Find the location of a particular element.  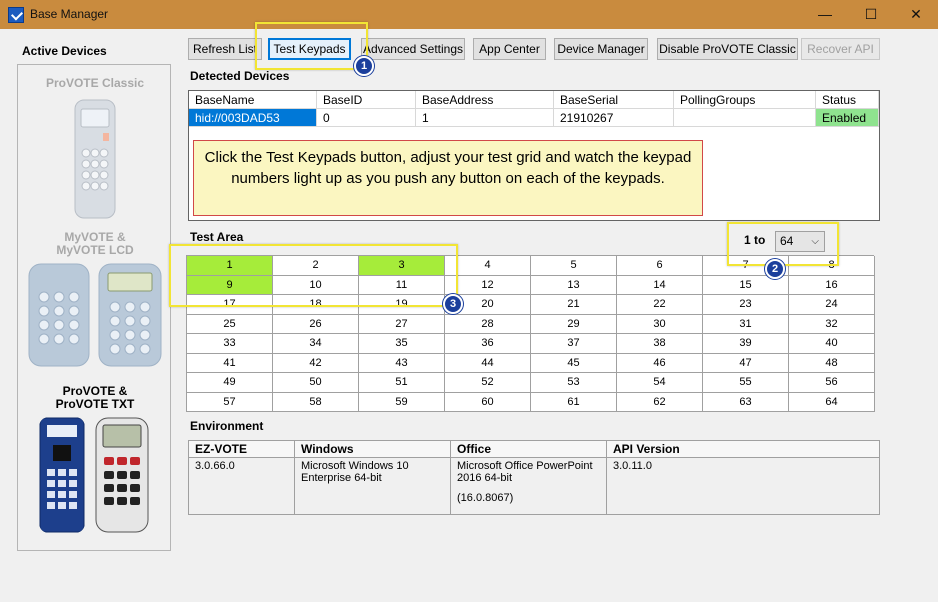

grid-cell: 23 is located at coordinates (746, 305).